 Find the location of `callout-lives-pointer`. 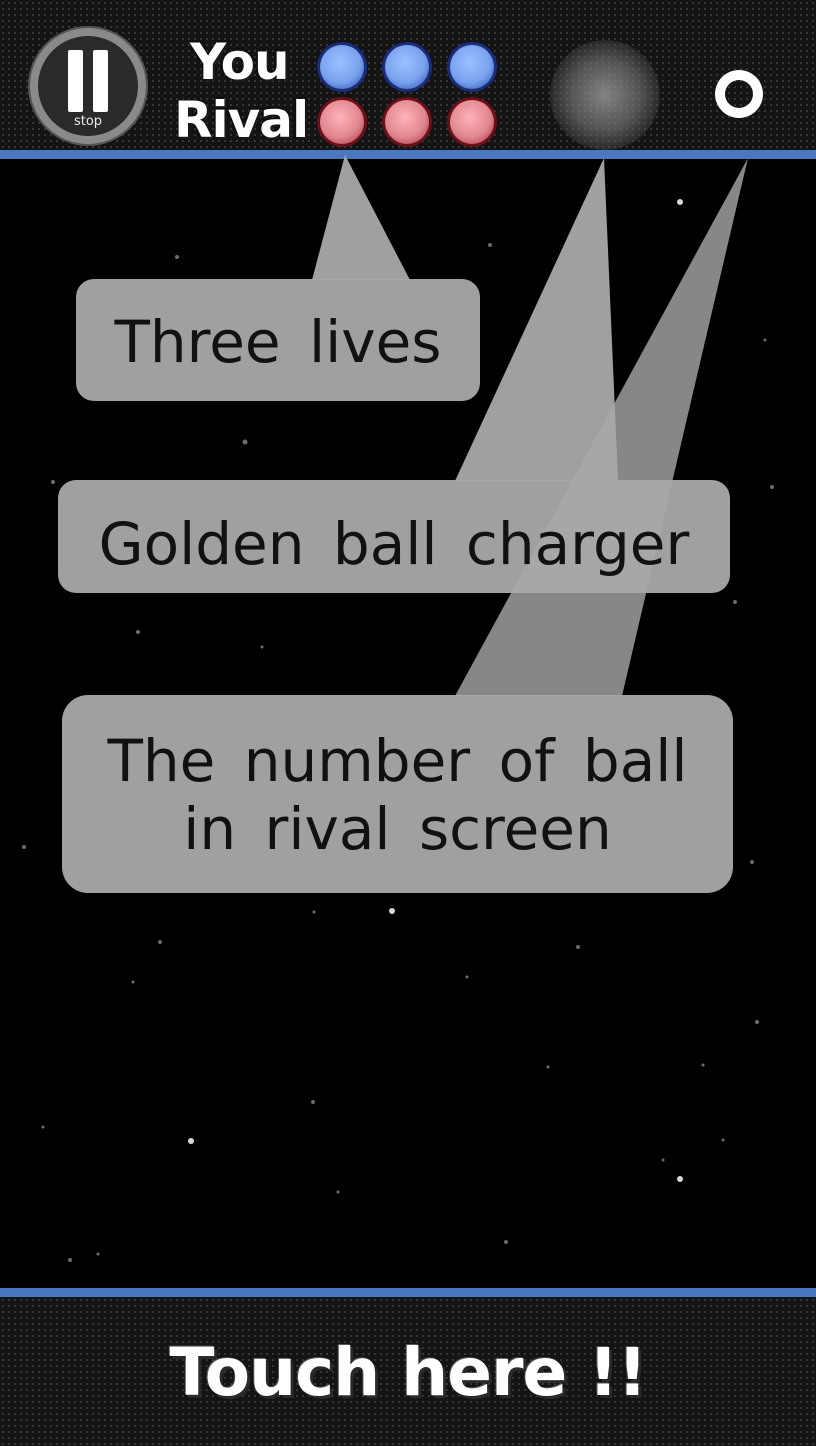

callout-lives-pointer is located at coordinates (361, 217).